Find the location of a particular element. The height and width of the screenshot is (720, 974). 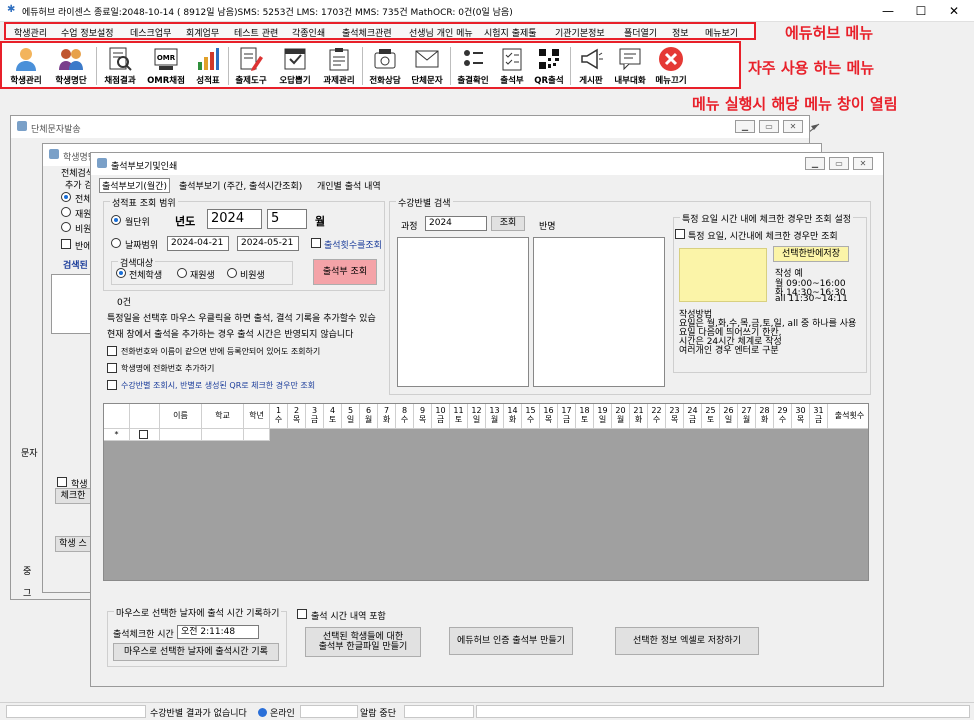

grid-header-day: 3 금 is located at coordinates (315, 416).